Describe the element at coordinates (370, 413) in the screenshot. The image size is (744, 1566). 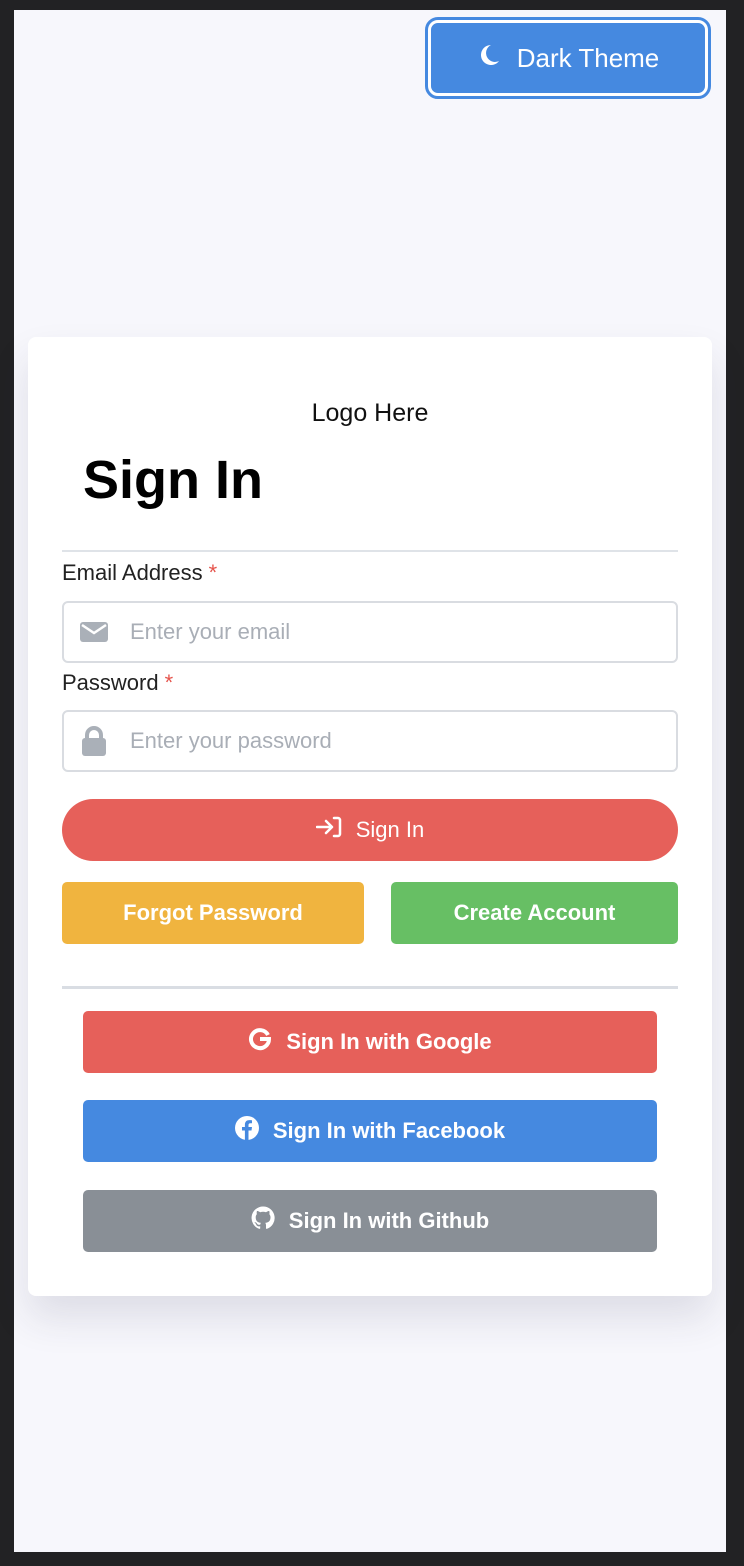
I see `logo-placeholder: Logo Here` at that location.